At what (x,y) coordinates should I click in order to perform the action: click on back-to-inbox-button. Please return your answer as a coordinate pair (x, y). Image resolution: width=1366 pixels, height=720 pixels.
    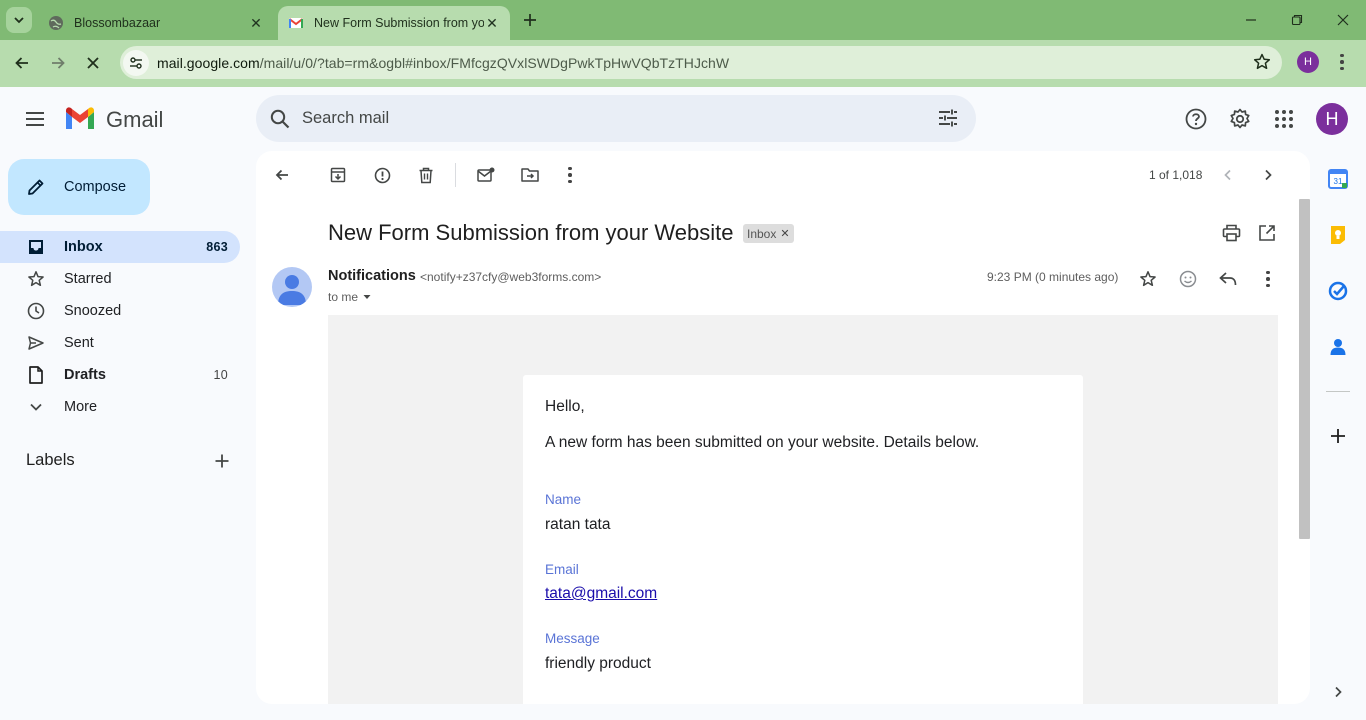
    Looking at the image, I should click on (282, 175).